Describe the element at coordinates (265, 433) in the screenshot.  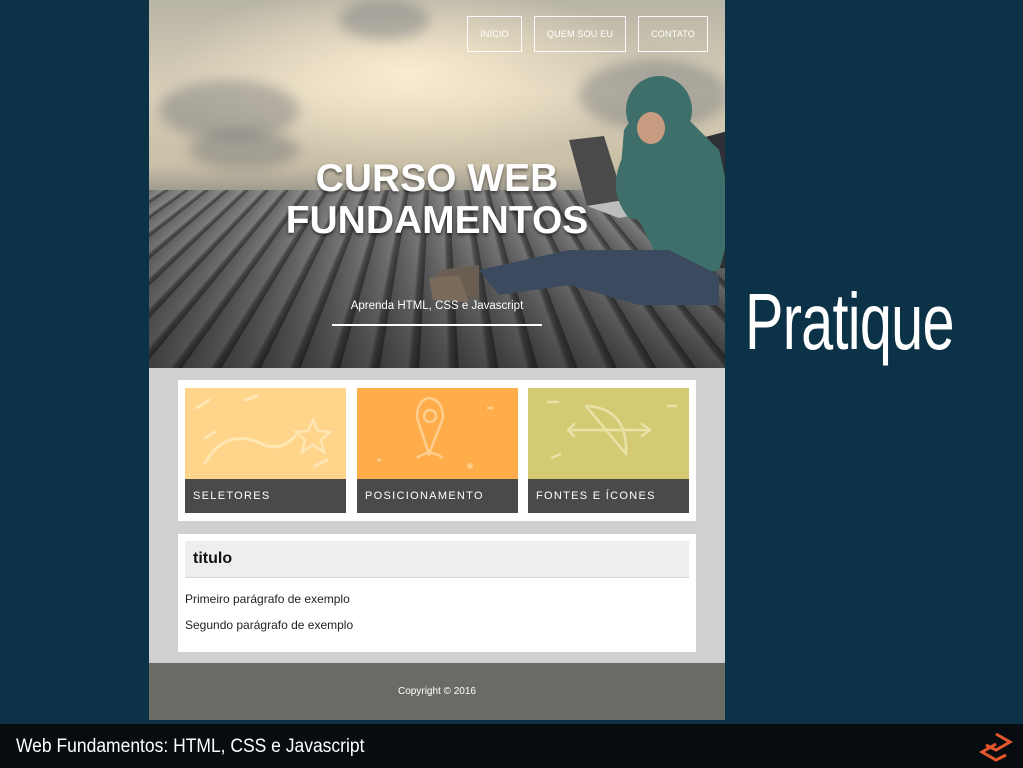
I see `path-star-icon` at that location.